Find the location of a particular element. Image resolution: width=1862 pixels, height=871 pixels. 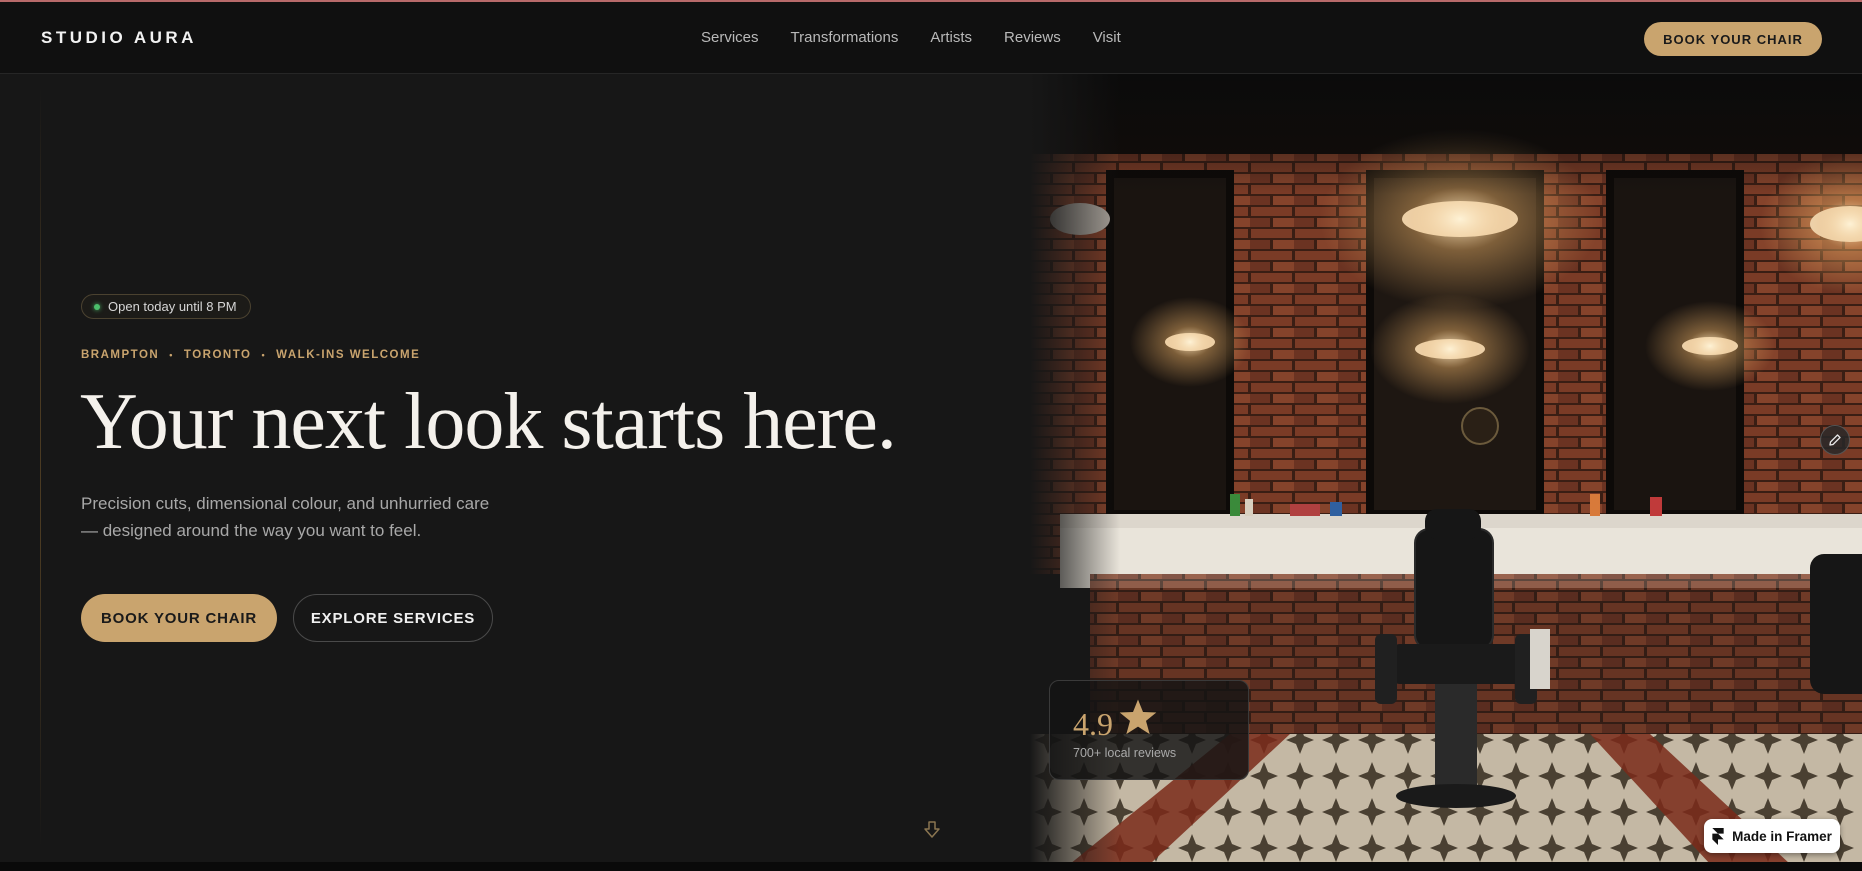

star-icon is located at coordinates (1138, 717).